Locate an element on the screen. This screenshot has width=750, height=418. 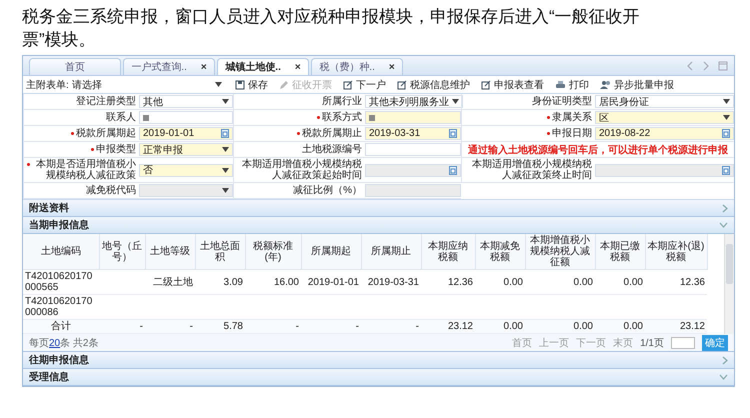
select-field: 其他未列明服务业 is located at coordinates (414, 101).